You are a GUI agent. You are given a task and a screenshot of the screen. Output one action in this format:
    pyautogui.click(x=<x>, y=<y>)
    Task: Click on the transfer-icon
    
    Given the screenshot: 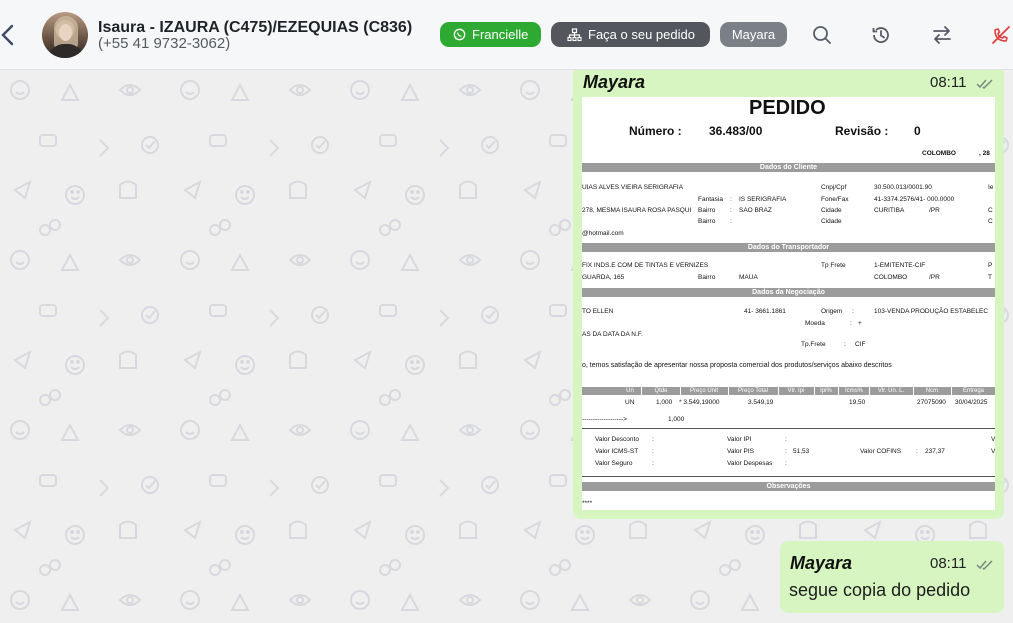 What is the action you would take?
    pyautogui.click(x=942, y=35)
    